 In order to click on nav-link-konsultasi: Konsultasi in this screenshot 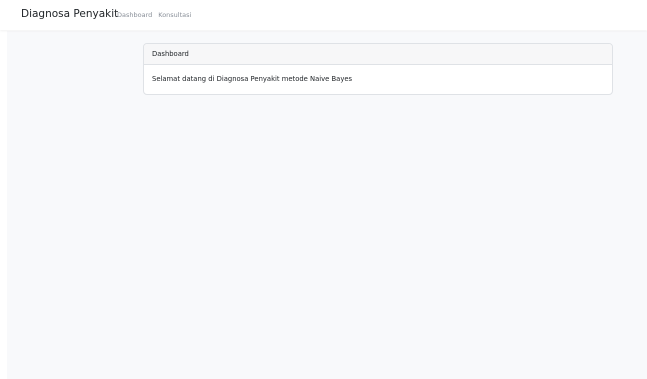, I will do `click(174, 15)`.